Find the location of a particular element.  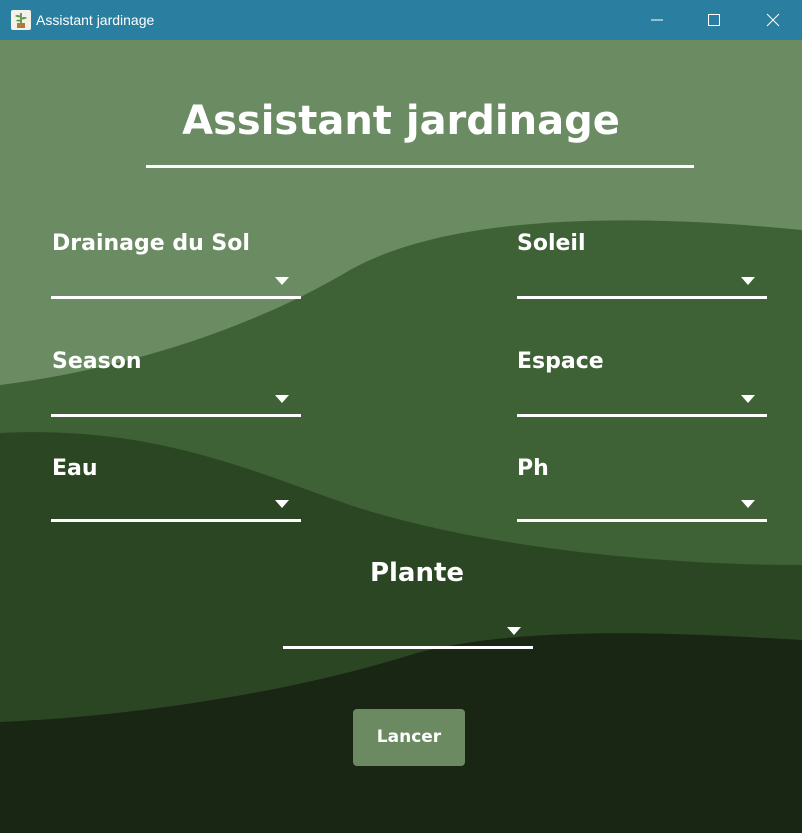

plant-app-icon is located at coordinates (21, 20).